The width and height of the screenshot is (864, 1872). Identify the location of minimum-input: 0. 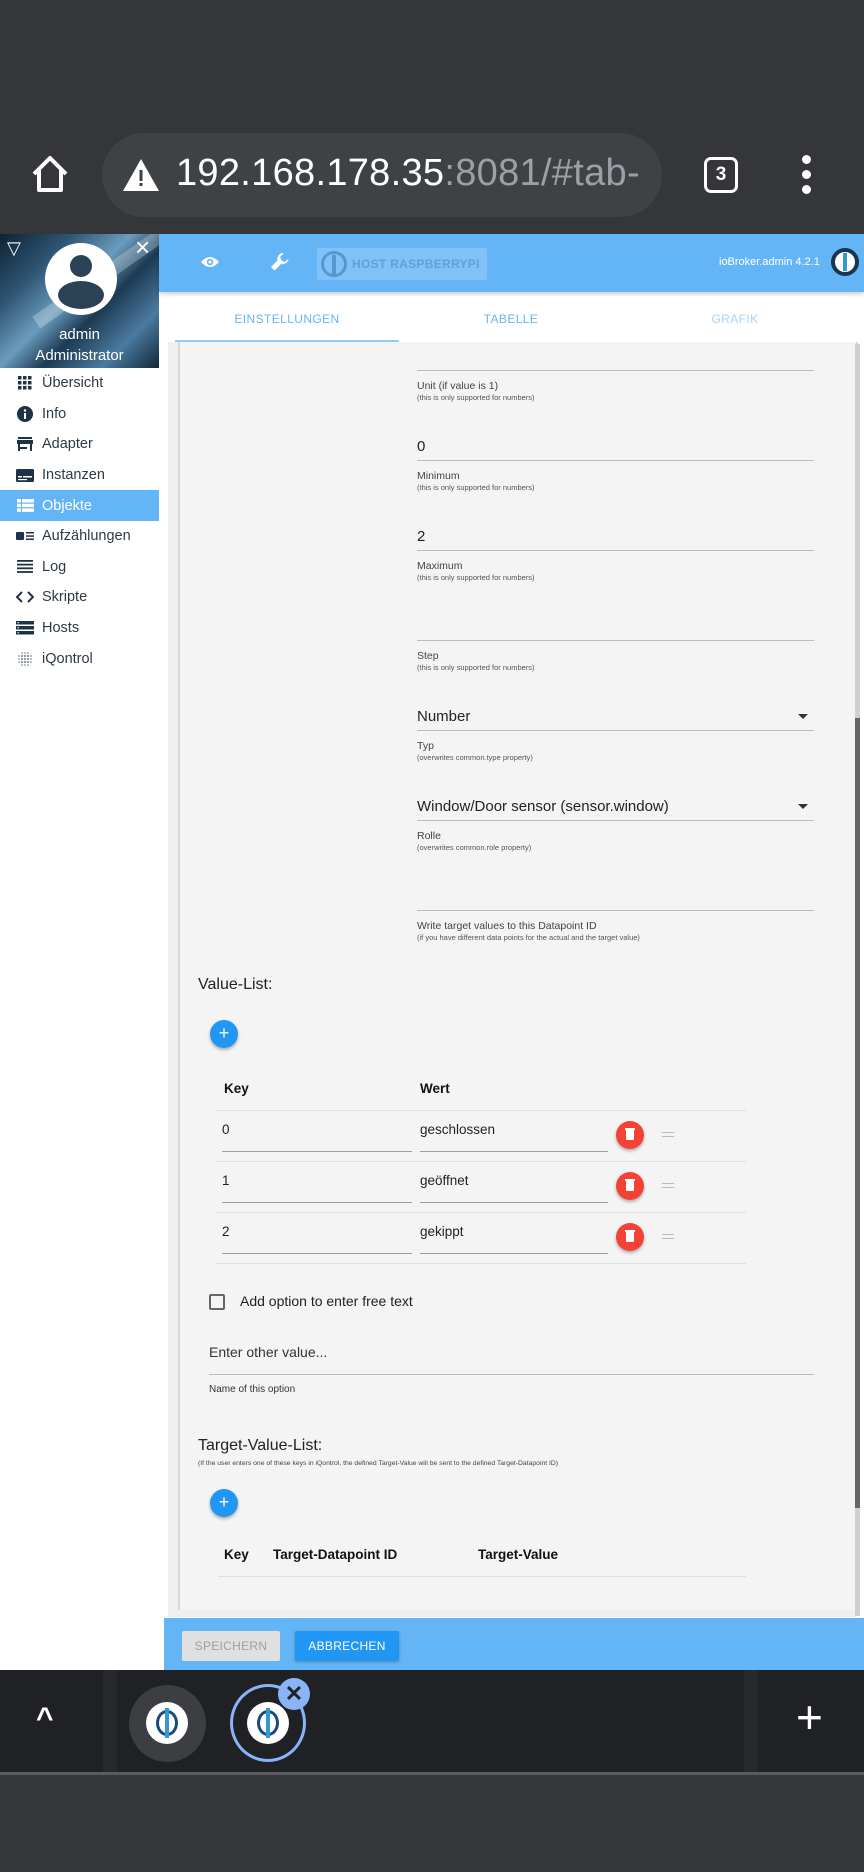
(615, 449).